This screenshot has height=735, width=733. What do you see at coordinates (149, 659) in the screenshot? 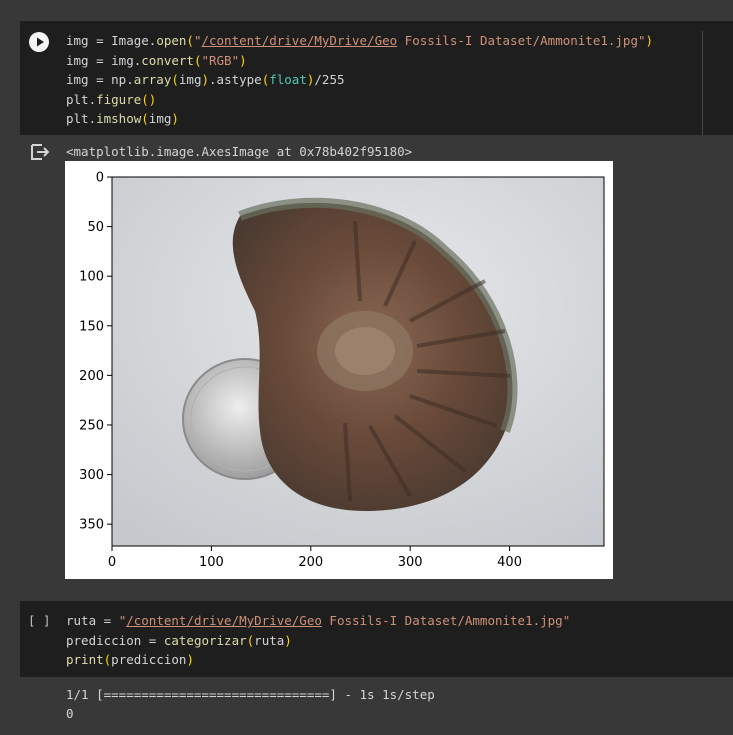
I see `code-token: prediccion` at bounding box center [149, 659].